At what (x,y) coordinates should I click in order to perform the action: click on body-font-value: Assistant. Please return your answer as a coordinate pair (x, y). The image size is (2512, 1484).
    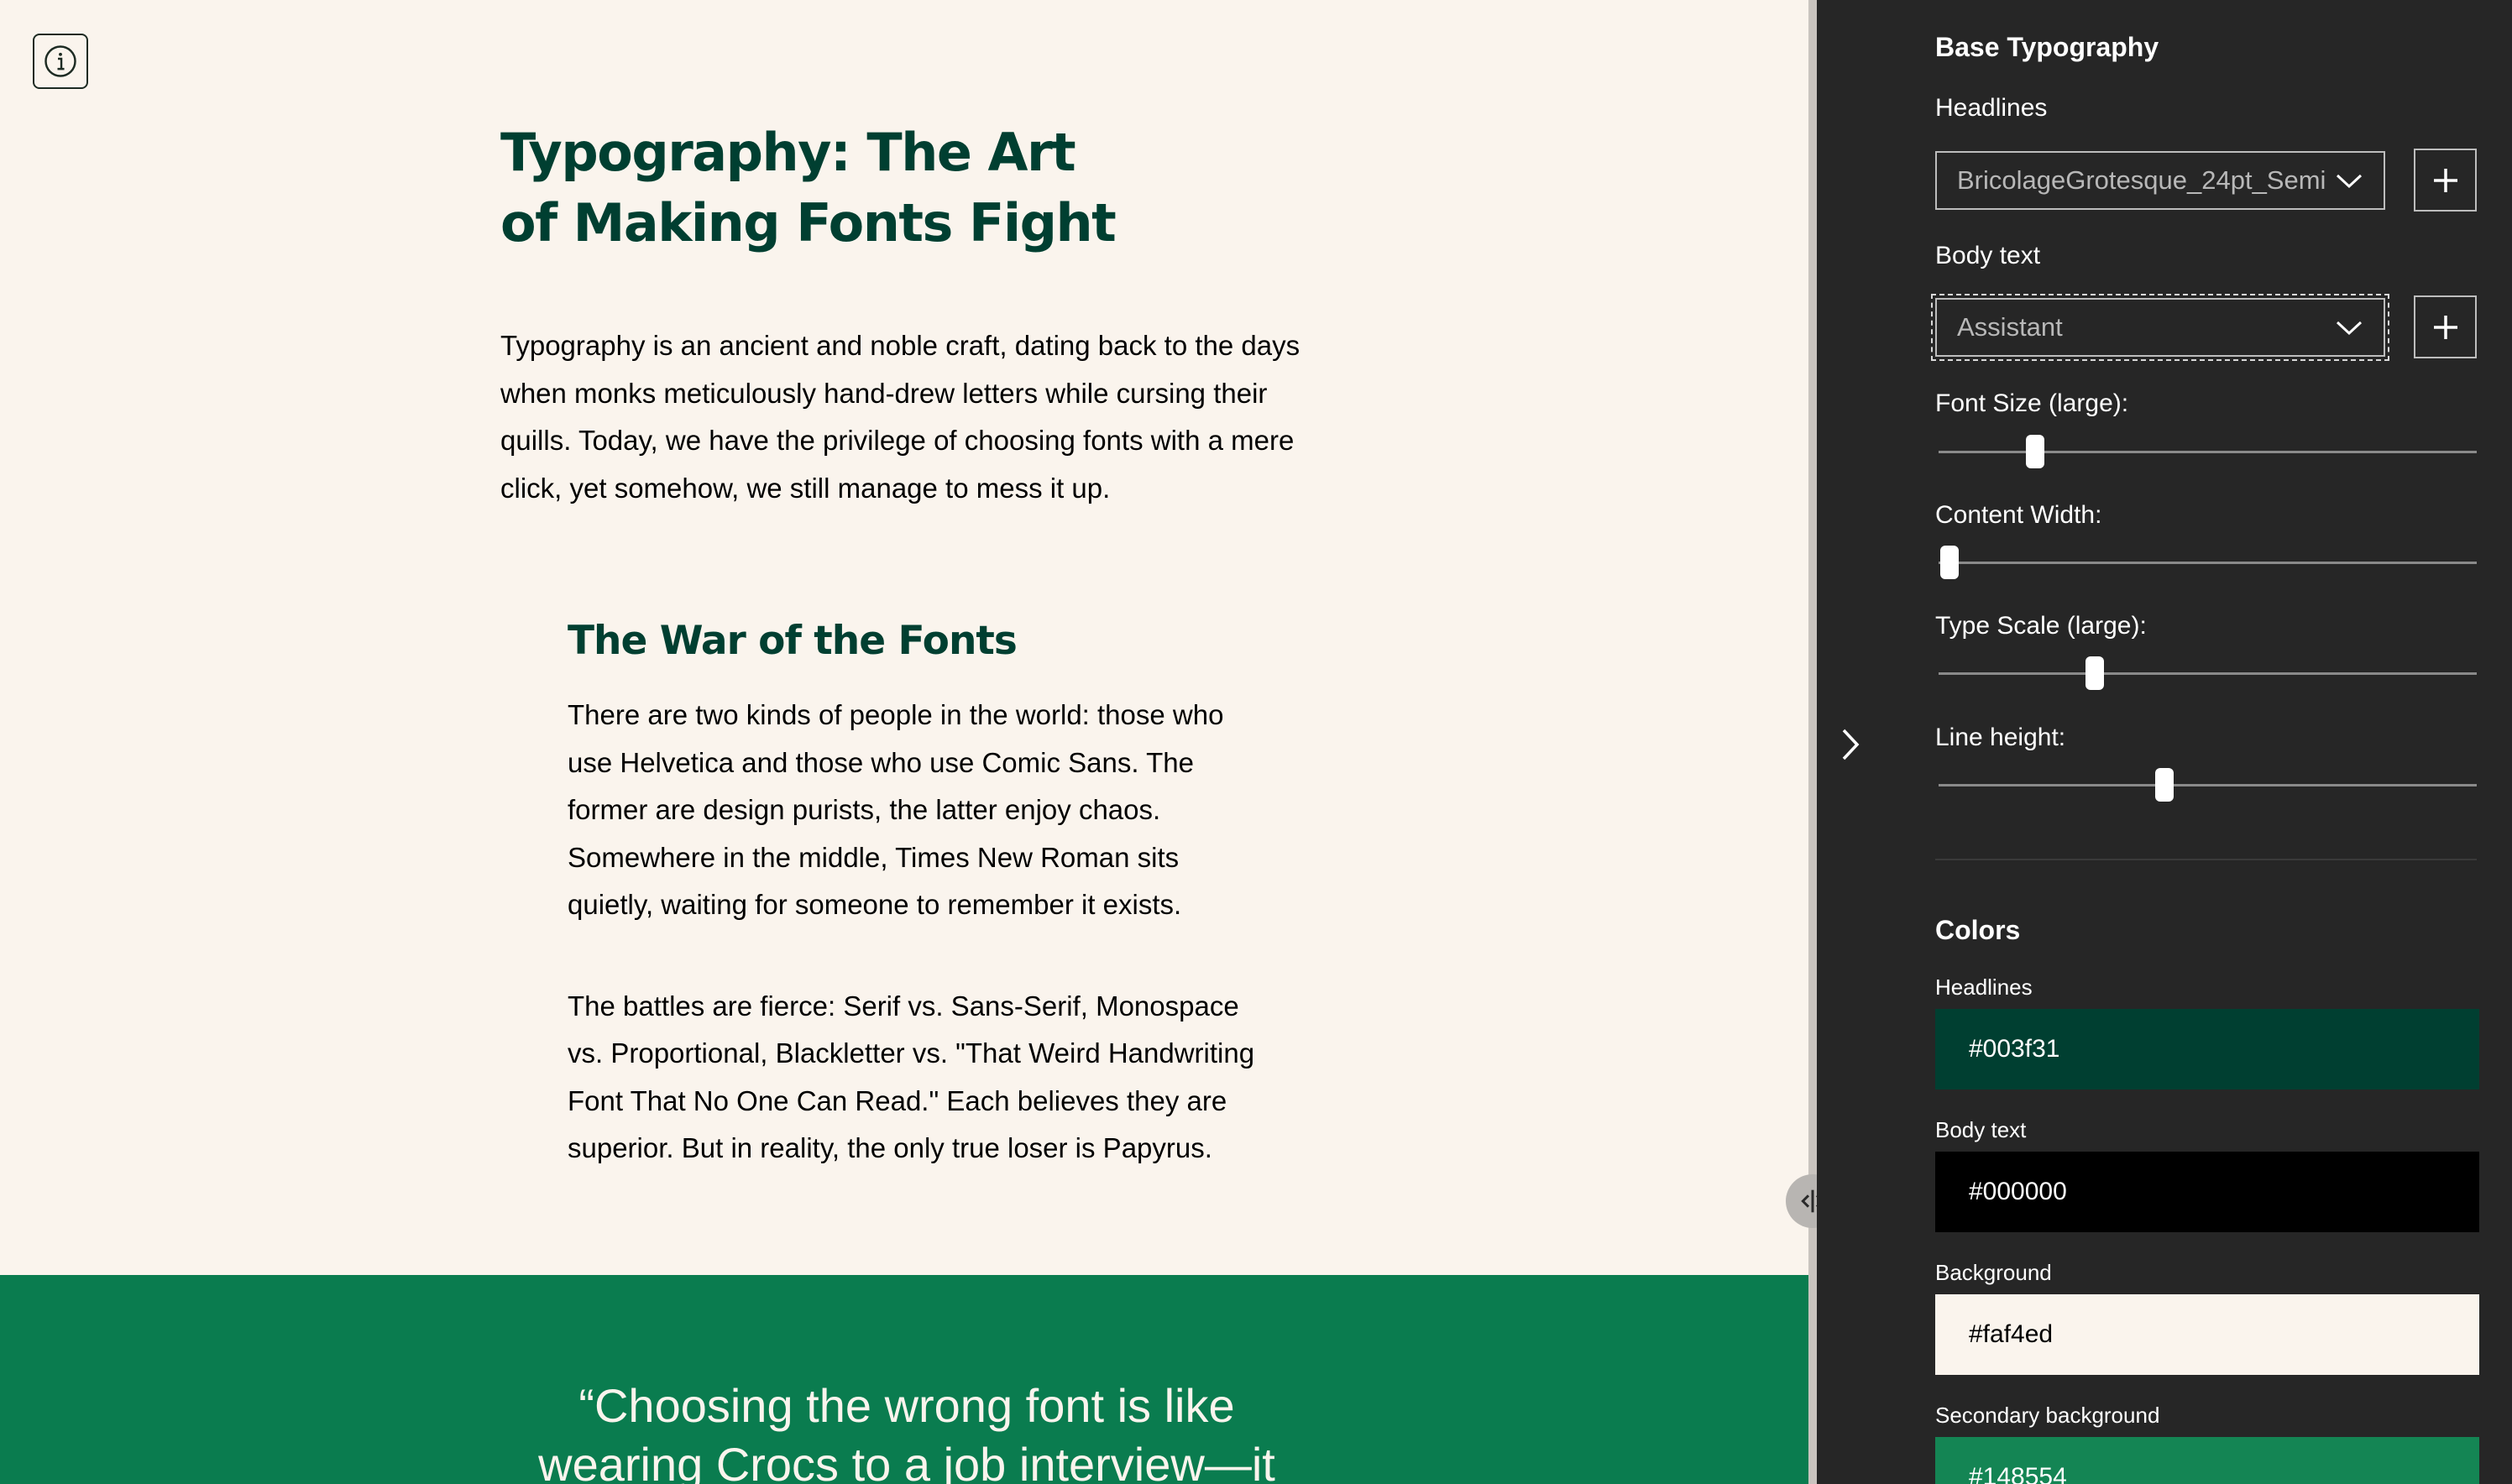
    Looking at the image, I should click on (2010, 327).